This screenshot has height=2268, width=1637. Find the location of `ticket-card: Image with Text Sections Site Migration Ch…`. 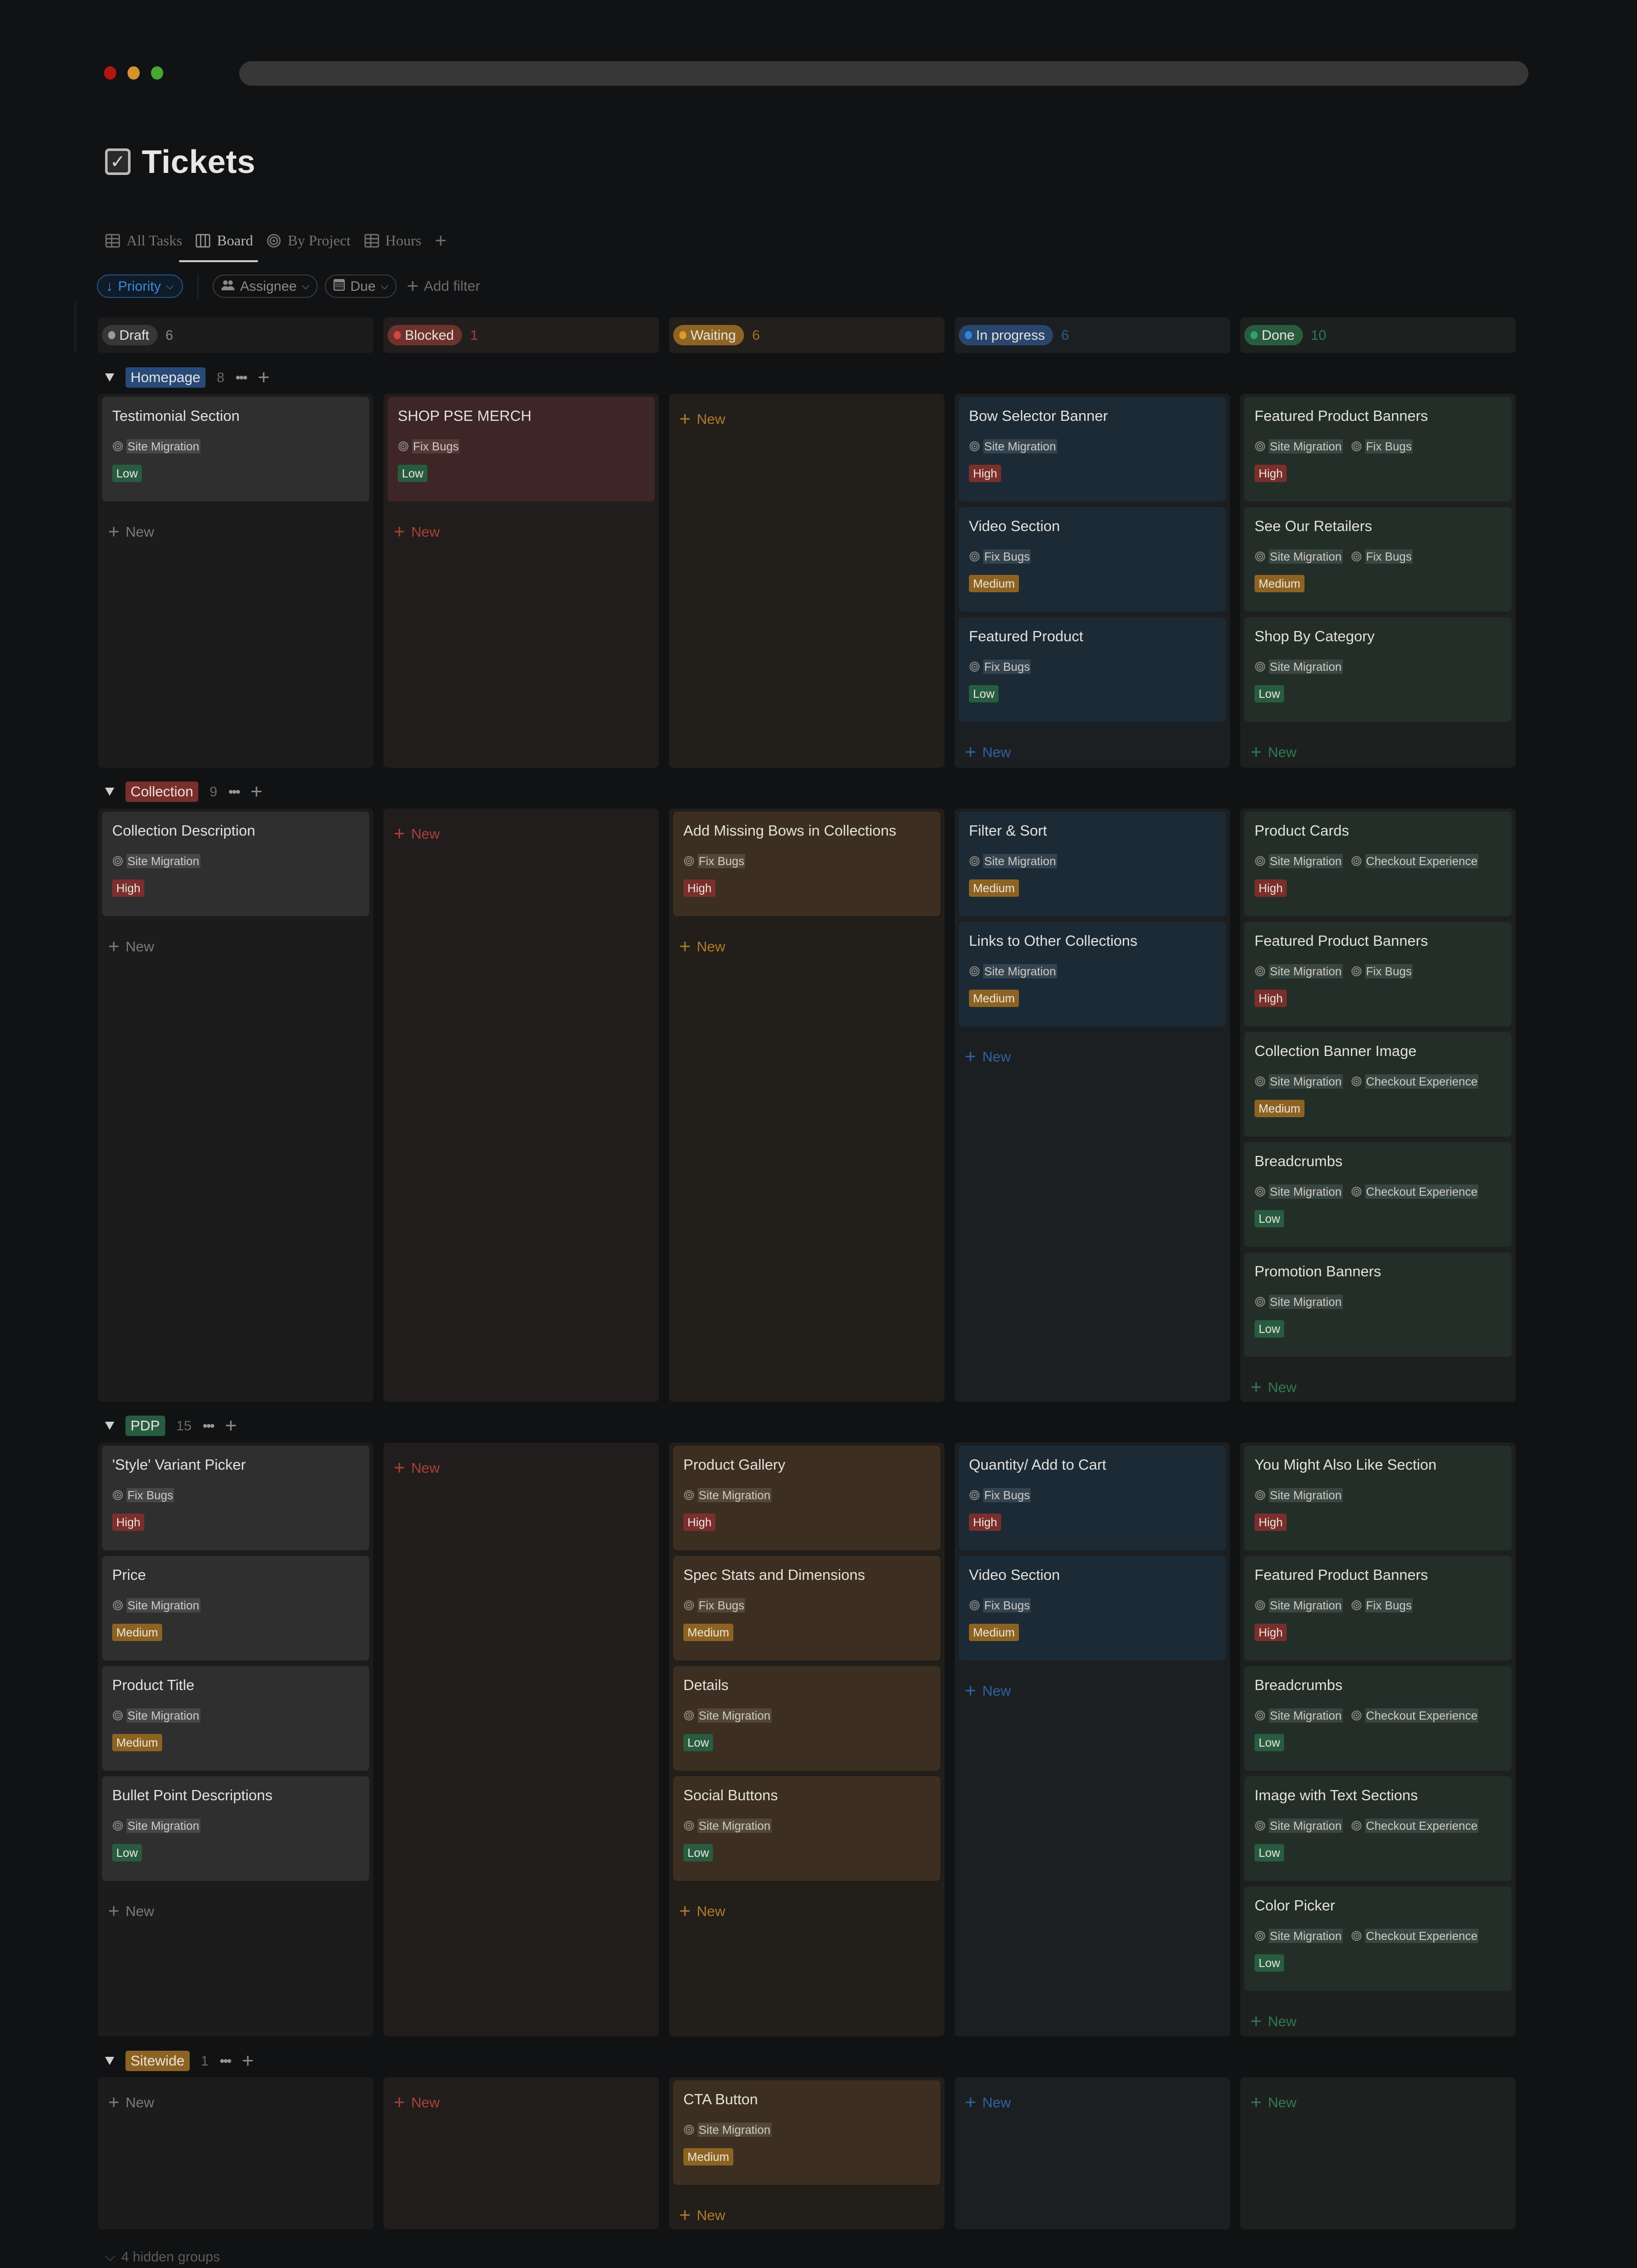

ticket-card: Image with Text Sections Site Migration Ch… is located at coordinates (1378, 1829).